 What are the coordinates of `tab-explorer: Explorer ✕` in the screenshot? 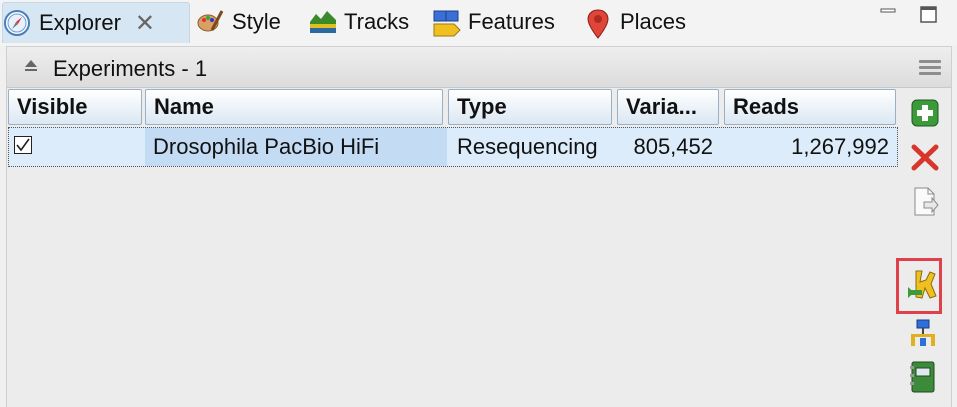 It's located at (96, 22).